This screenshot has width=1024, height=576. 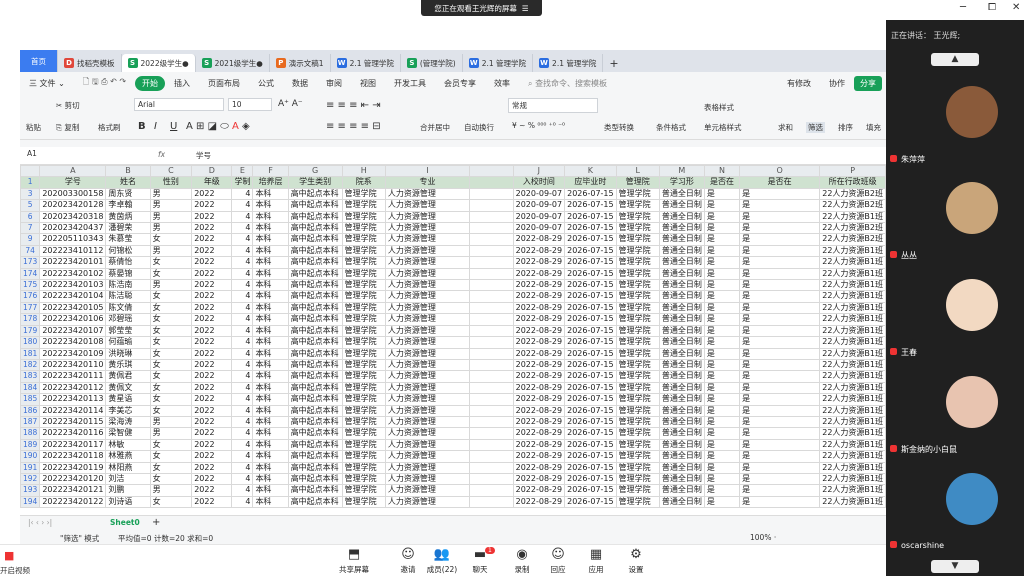 I want to click on column-header: F, so click(x=270, y=171).